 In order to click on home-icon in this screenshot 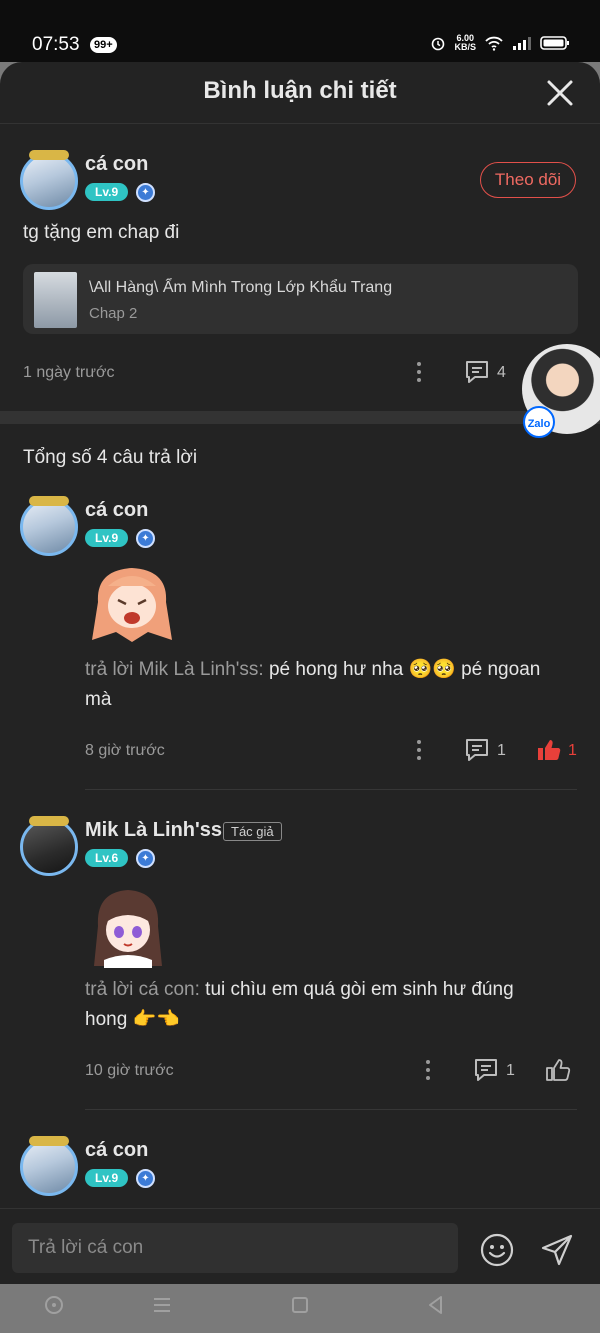, I will do `click(300, 1305)`.